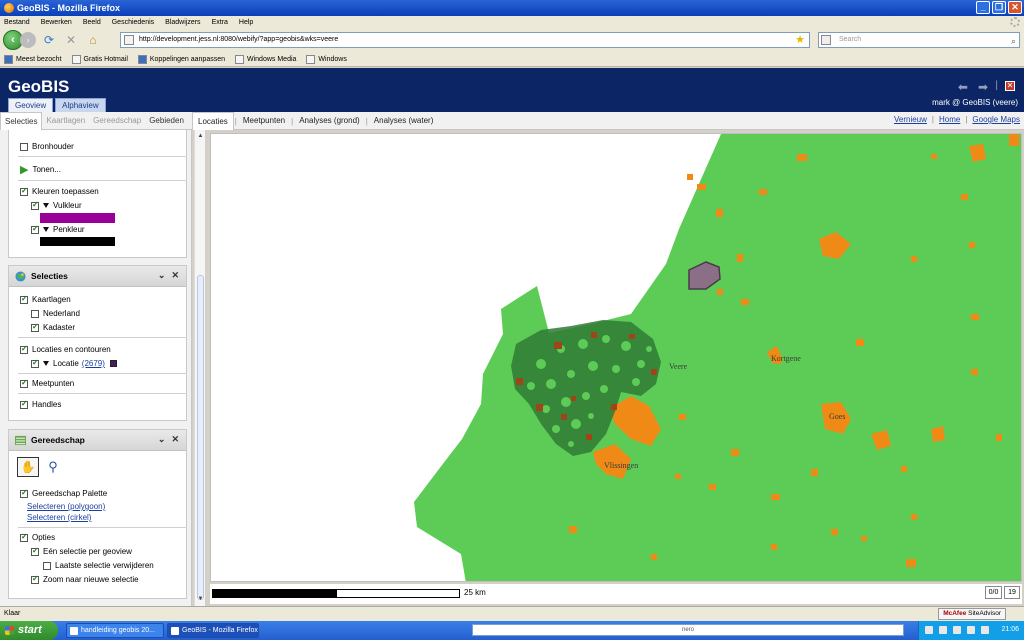 This screenshot has width=1024, height=640. Describe the element at coordinates (53, 467) in the screenshot. I see `zoom-tool-icon: ⚲` at that location.